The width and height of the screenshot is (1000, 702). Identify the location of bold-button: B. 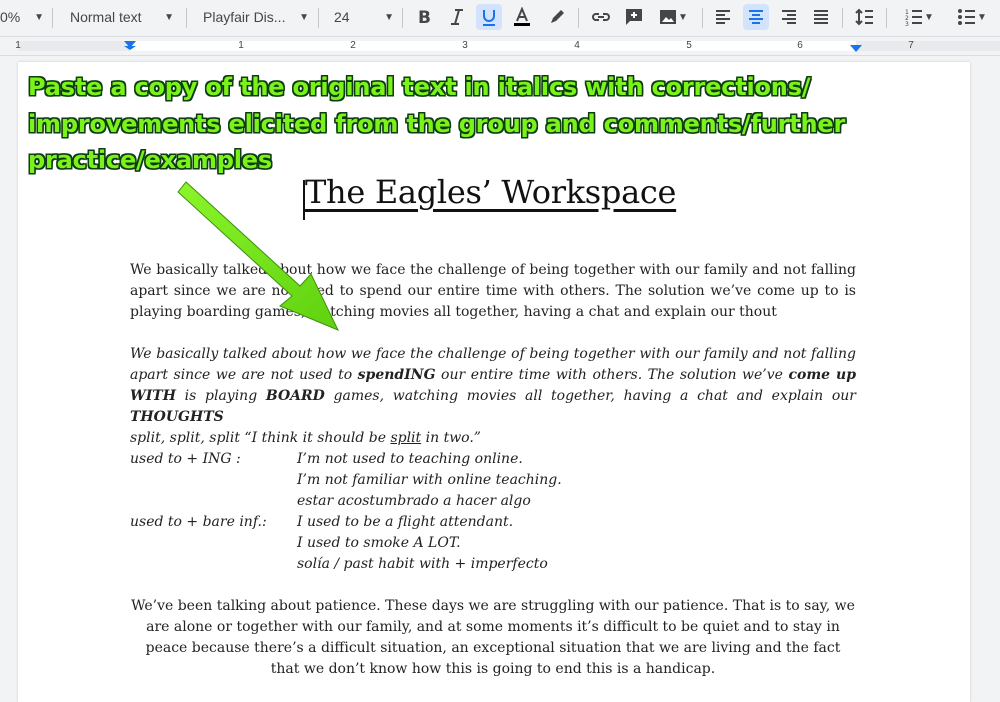
(424, 17).